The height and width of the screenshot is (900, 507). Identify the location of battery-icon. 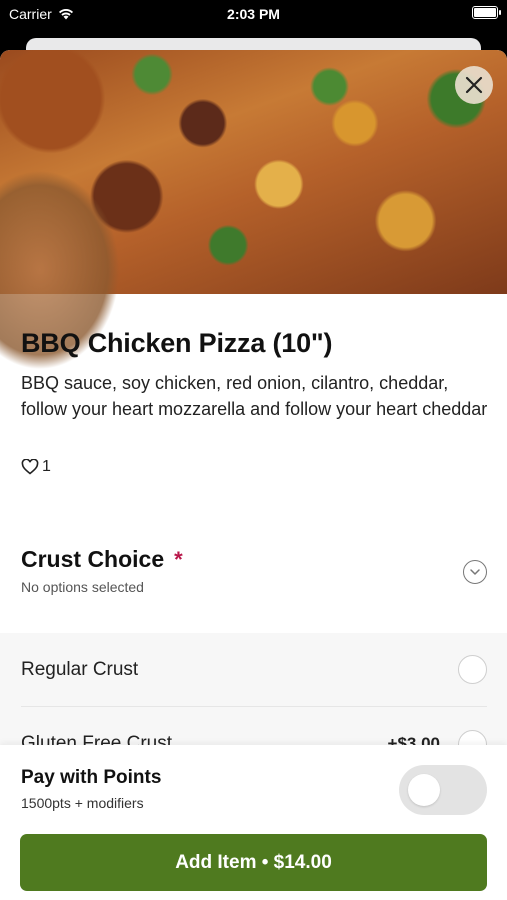
(486, 12).